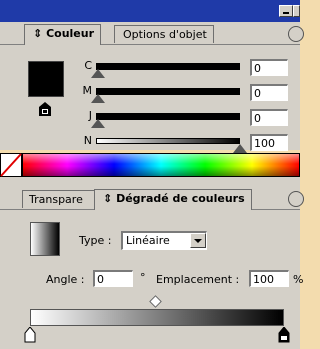 Image resolution: width=320 pixels, height=349 pixels. I want to click on degree-symbol: °, so click(143, 277).